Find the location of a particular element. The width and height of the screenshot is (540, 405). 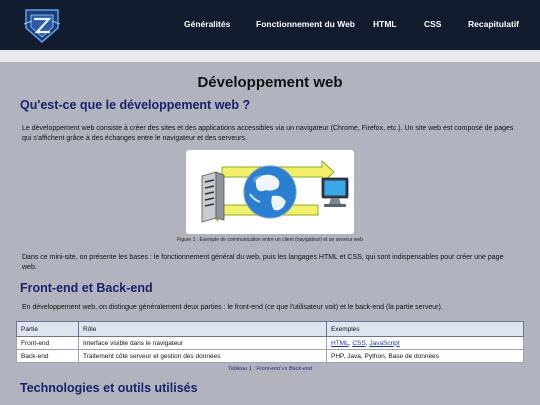

nav-css: CSS is located at coordinates (432, 24).